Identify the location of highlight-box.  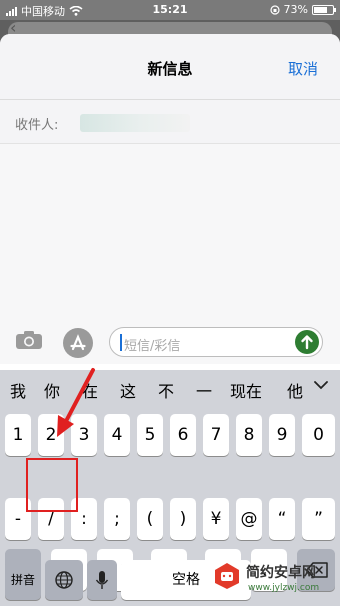
(52, 485).